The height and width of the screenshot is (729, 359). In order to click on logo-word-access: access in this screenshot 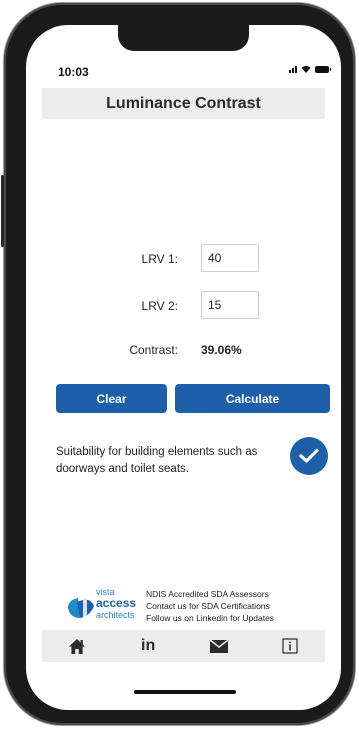, I will do `click(116, 603)`.